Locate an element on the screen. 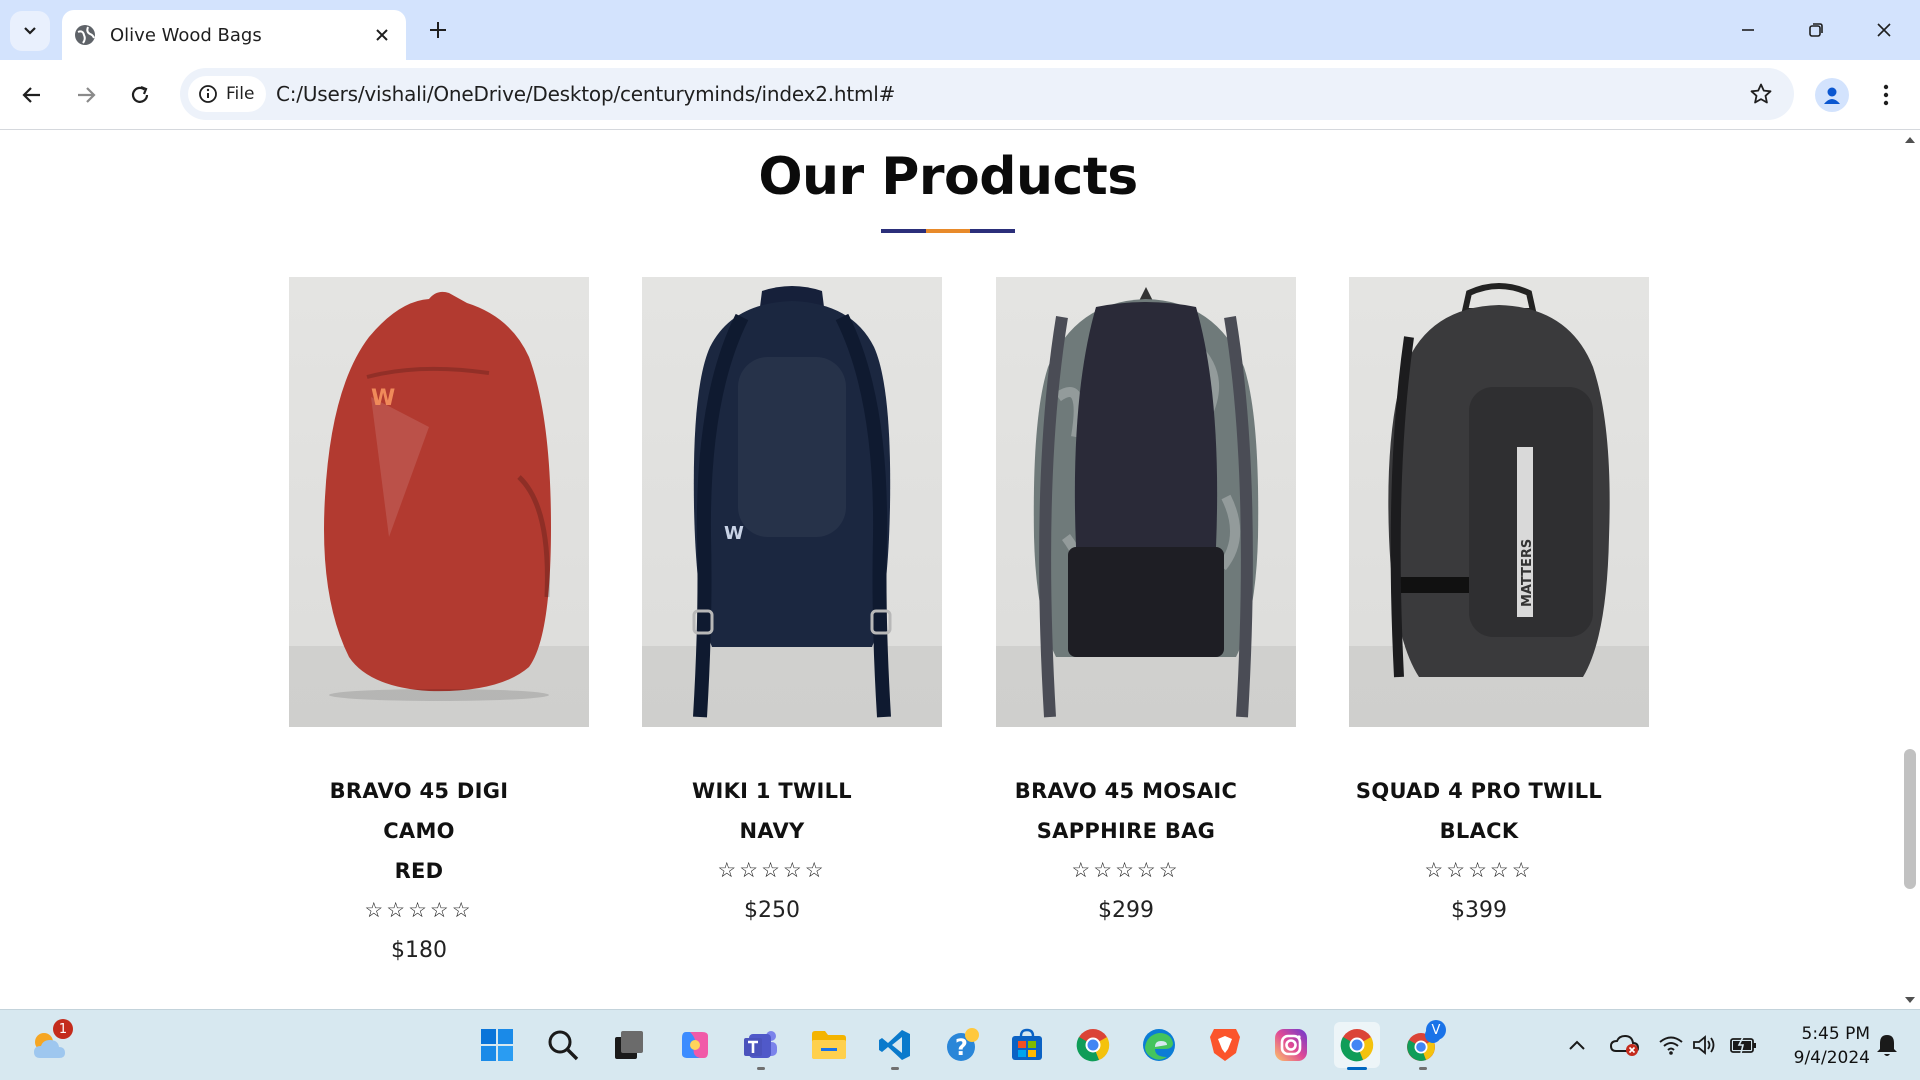 The width and height of the screenshot is (1920, 1080). page-title: Our Products is located at coordinates (948, 177).